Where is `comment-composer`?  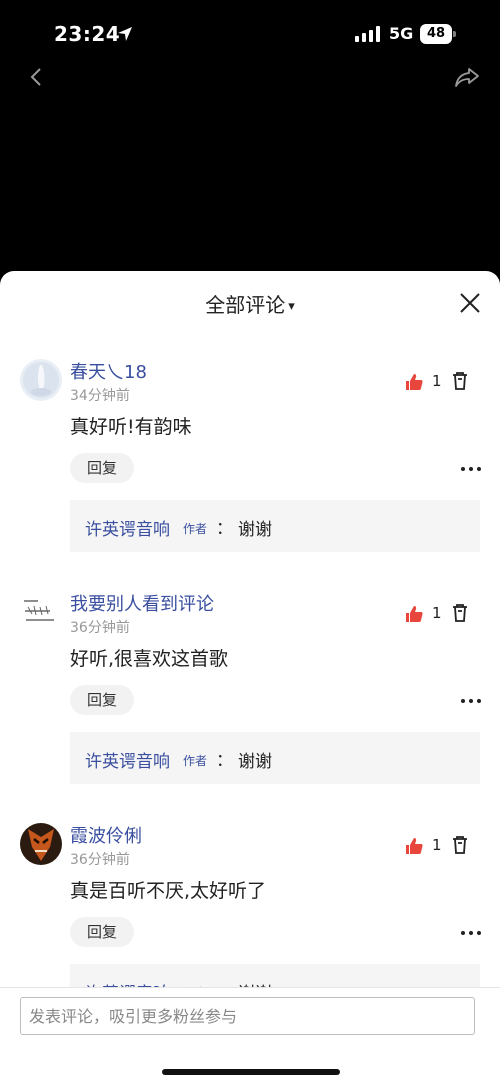 comment-composer is located at coordinates (250, 1035).